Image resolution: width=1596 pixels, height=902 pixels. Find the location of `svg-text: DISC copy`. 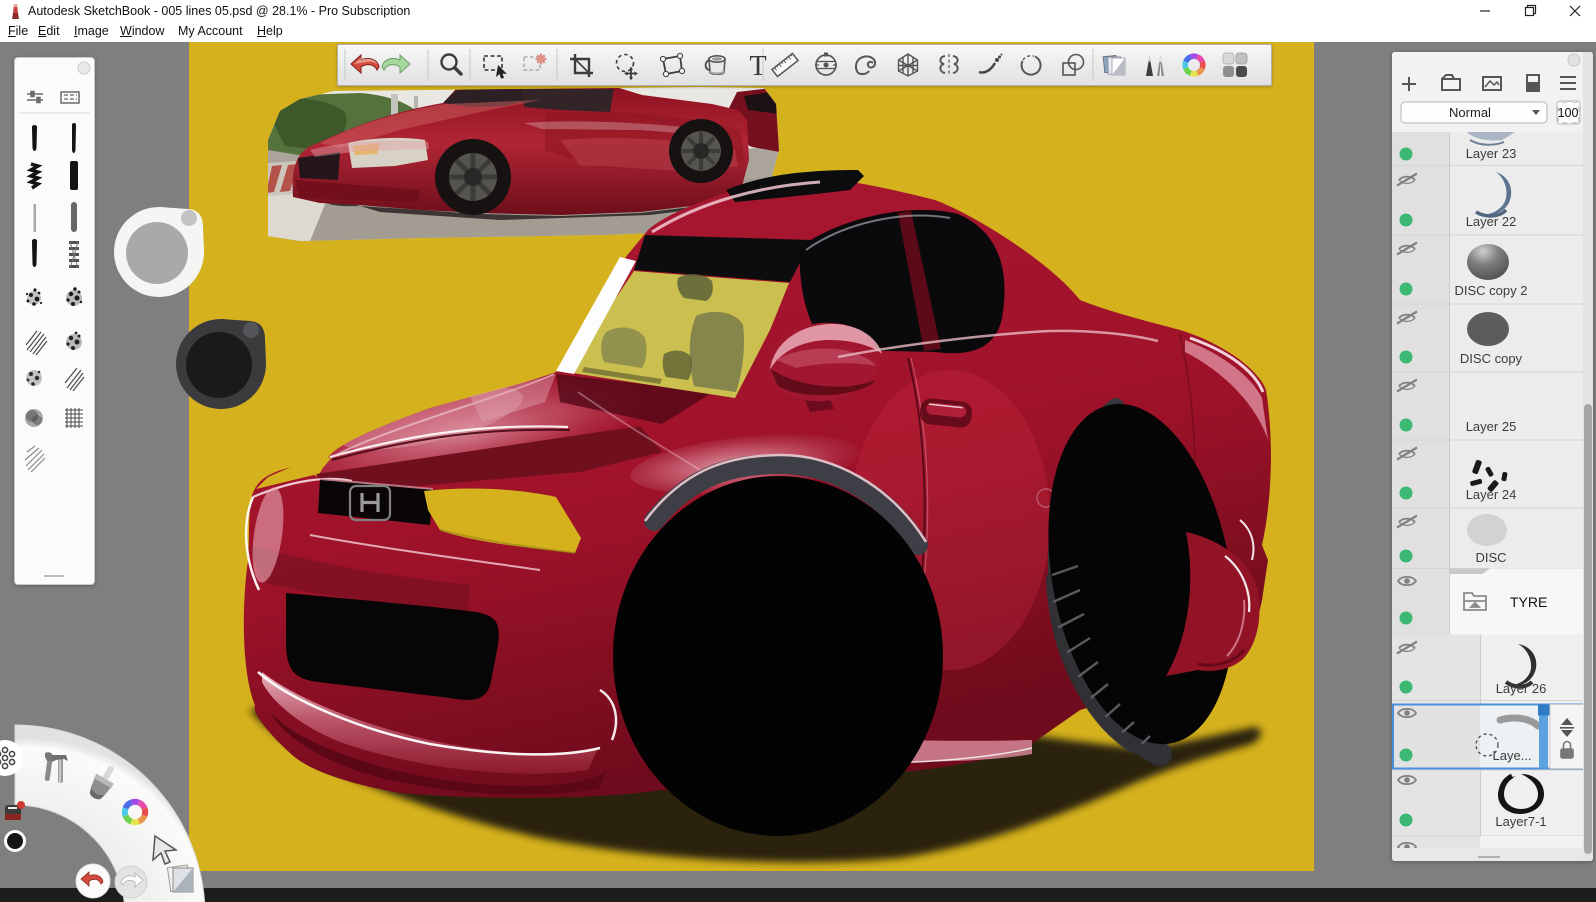

svg-text: DISC copy is located at coordinates (1491, 358).